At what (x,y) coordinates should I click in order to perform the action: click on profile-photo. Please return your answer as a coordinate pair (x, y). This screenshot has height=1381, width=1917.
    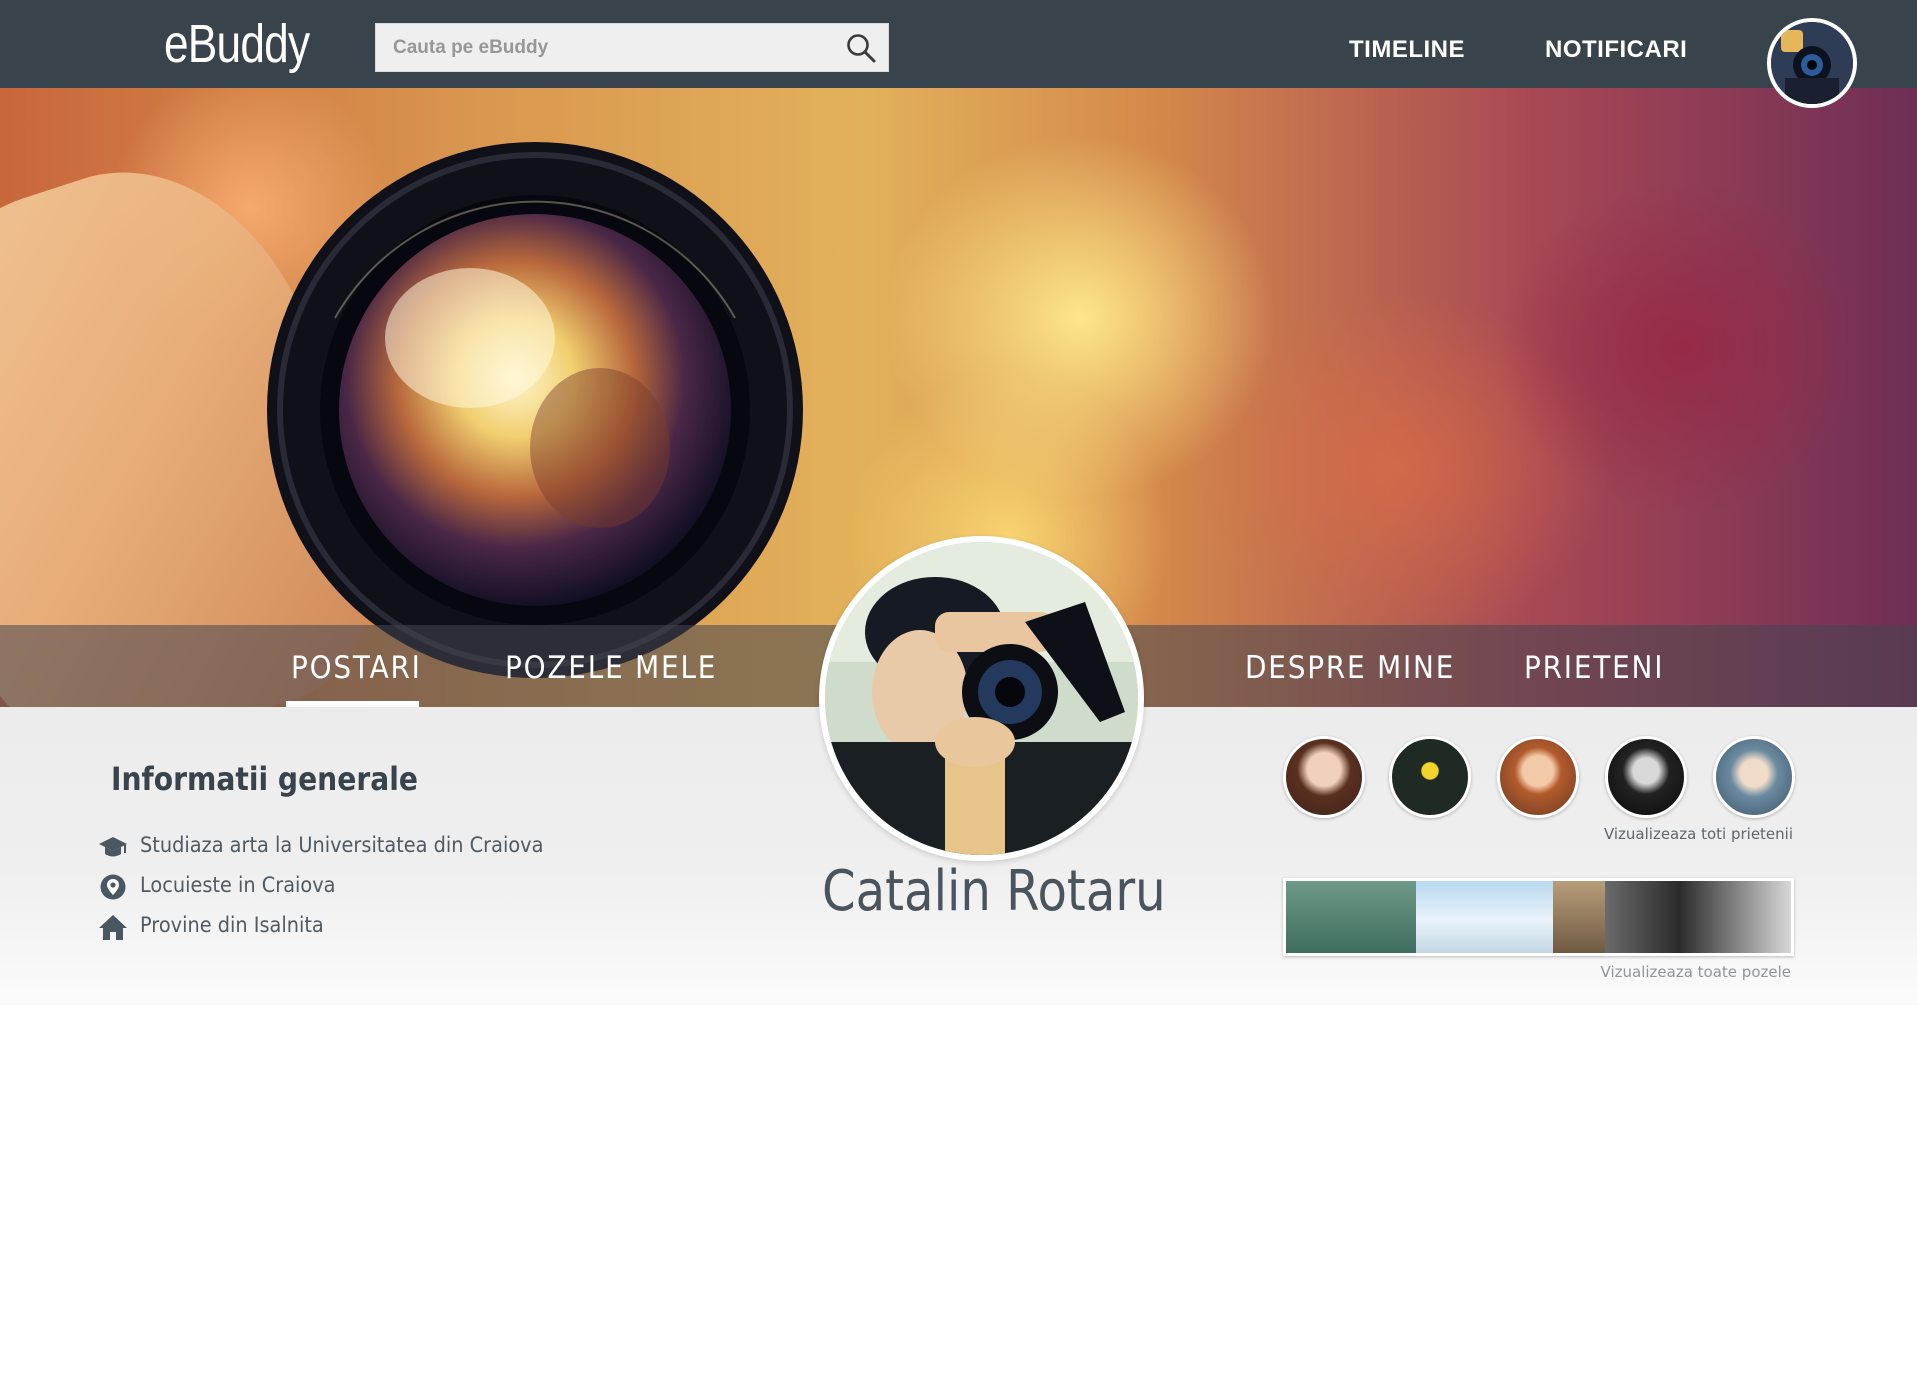
    Looking at the image, I should click on (981, 698).